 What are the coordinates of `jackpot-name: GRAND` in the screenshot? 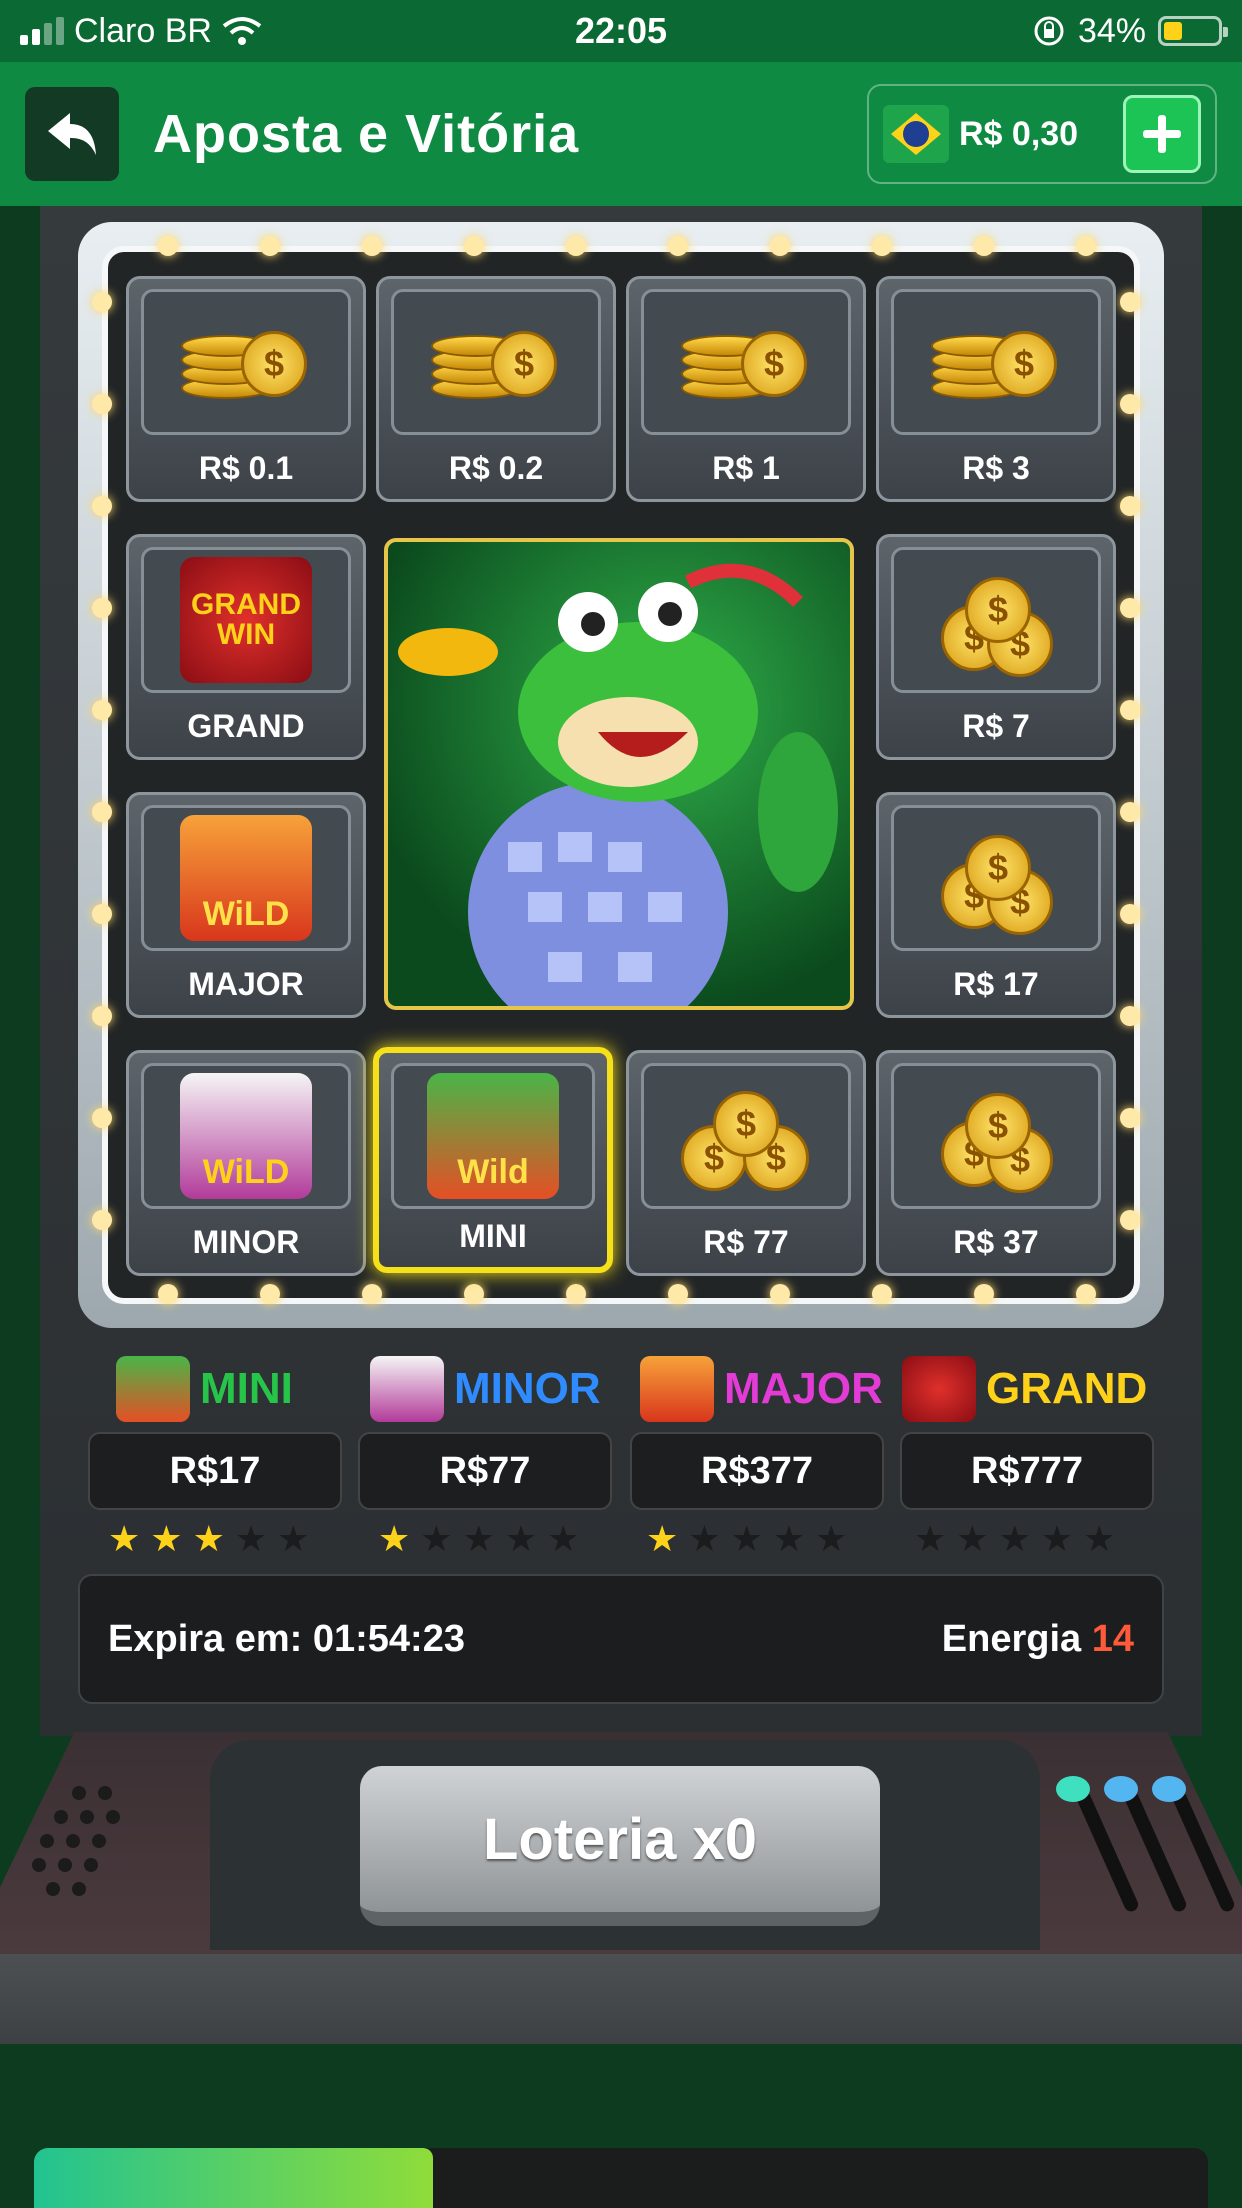 It's located at (1067, 1388).